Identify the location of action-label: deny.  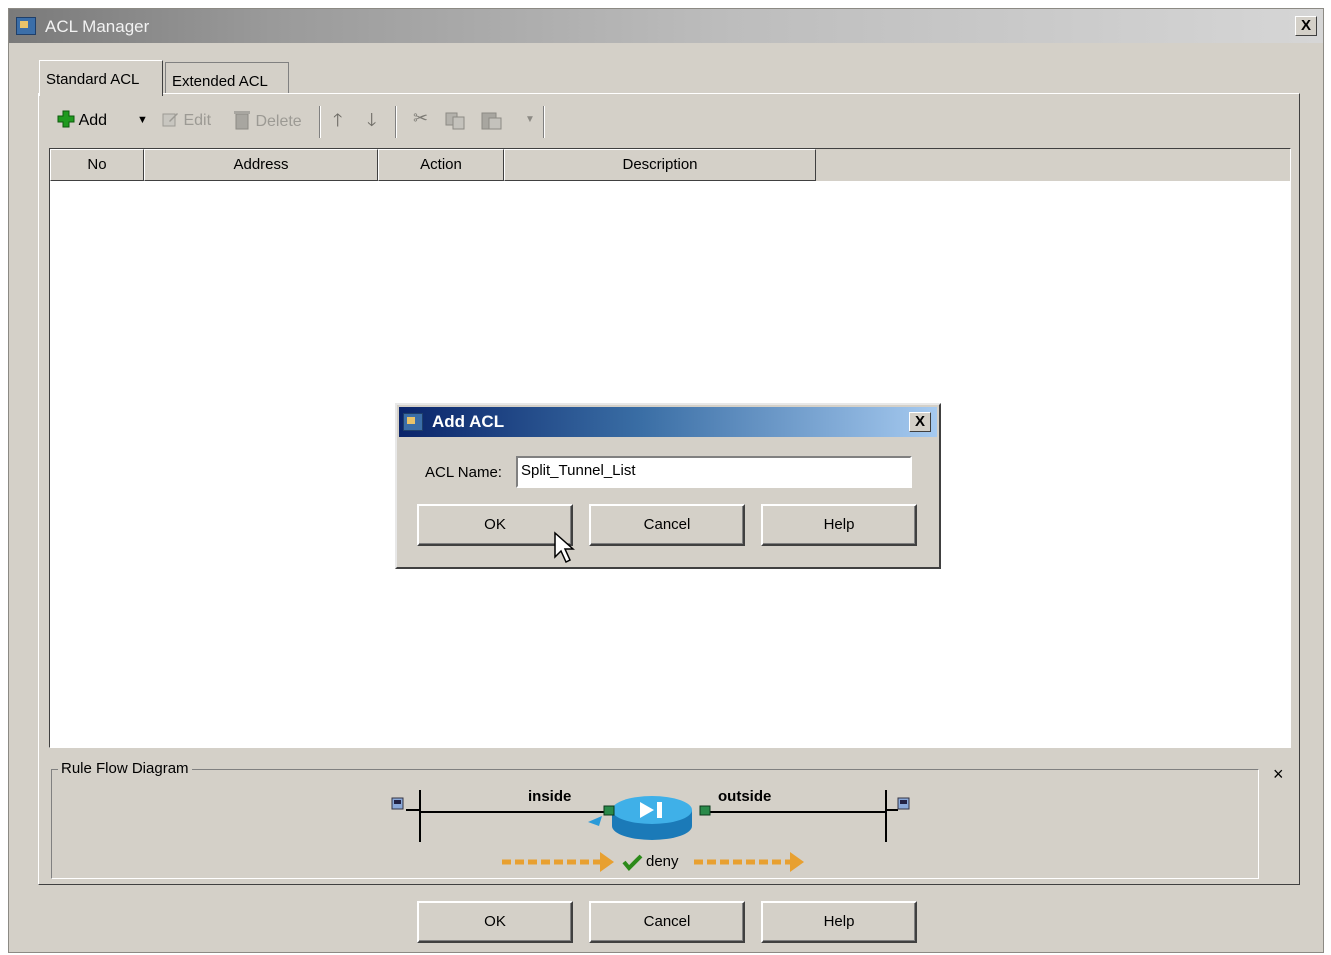
(662, 861).